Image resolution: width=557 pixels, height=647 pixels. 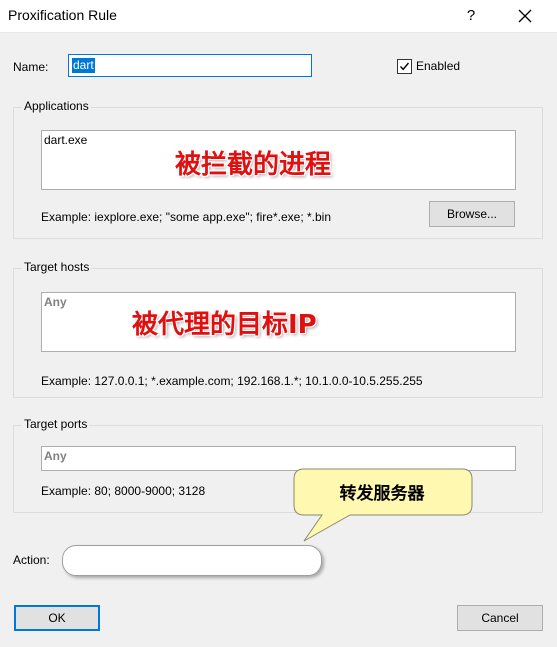 I want to click on target-hosts-placeholder: Any, so click(x=55, y=302).